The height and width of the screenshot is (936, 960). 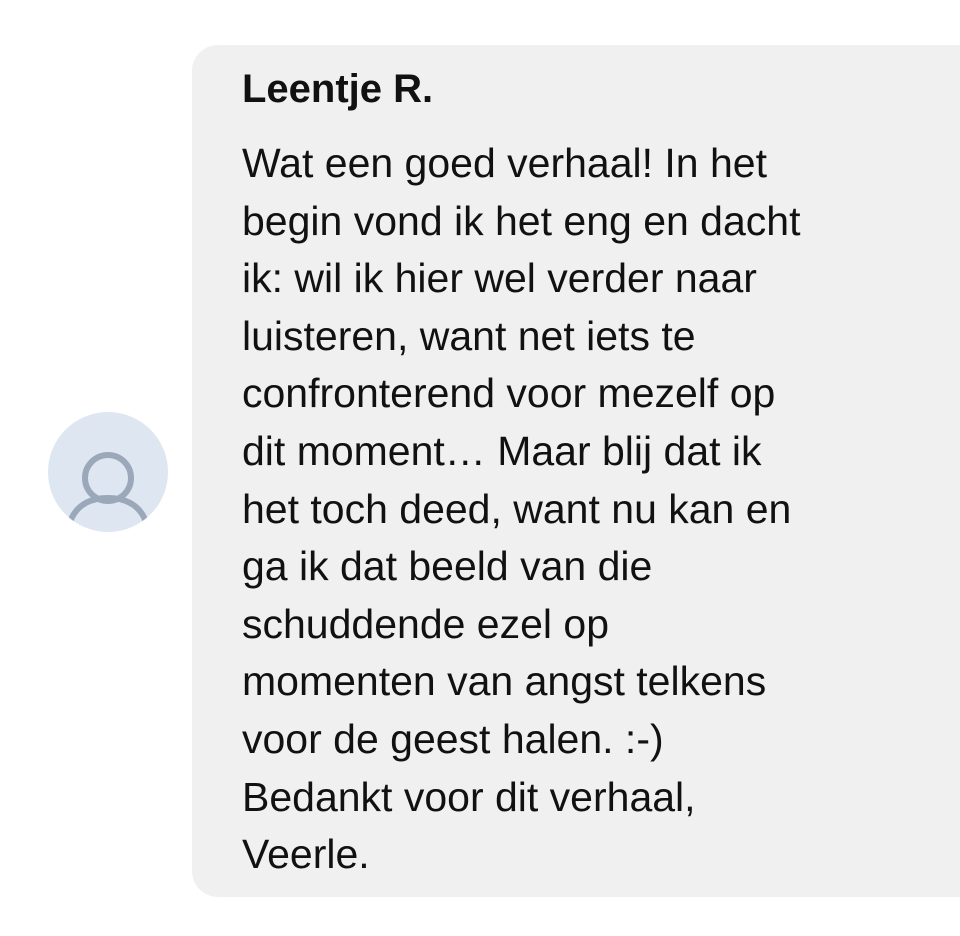 I want to click on comment-text-line: schuddende ezel op, so click(x=426, y=623).